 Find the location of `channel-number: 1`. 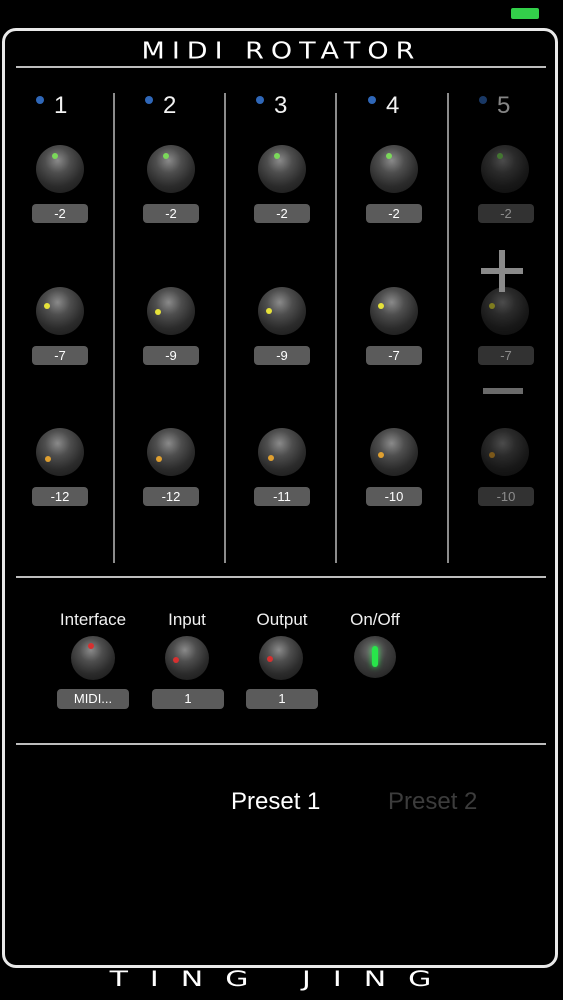

channel-number: 1 is located at coordinates (61, 105).